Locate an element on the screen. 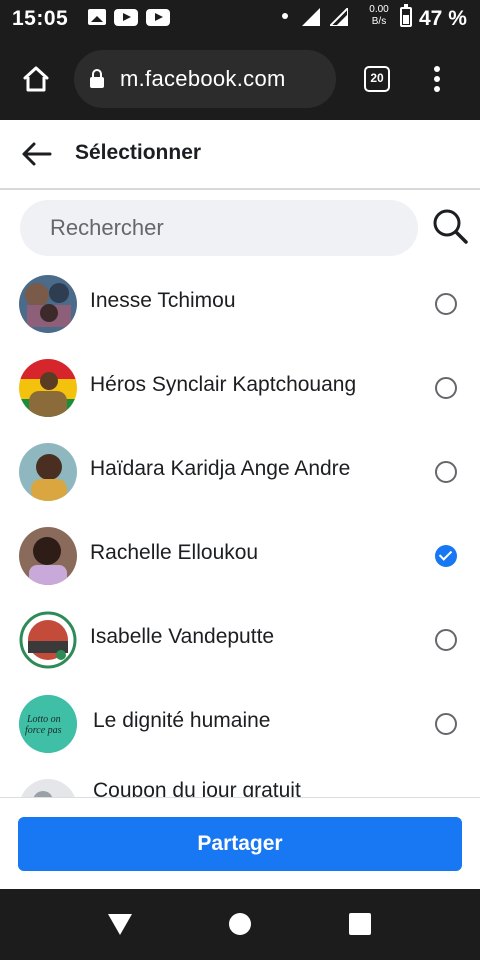 Image resolution: width=480 pixels, height=960 pixels. list-item: Isabelle Vandeputte is located at coordinates (240, 641).